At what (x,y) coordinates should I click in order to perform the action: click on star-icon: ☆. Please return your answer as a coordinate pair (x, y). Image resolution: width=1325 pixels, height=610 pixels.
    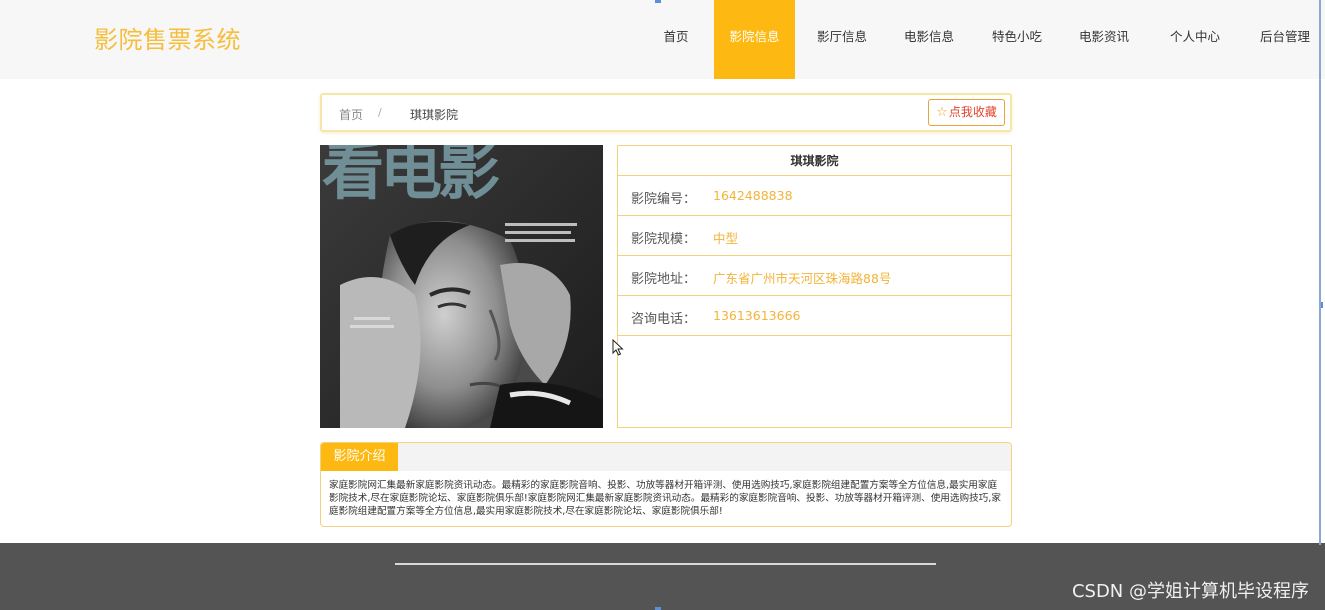
    Looking at the image, I should click on (942, 112).